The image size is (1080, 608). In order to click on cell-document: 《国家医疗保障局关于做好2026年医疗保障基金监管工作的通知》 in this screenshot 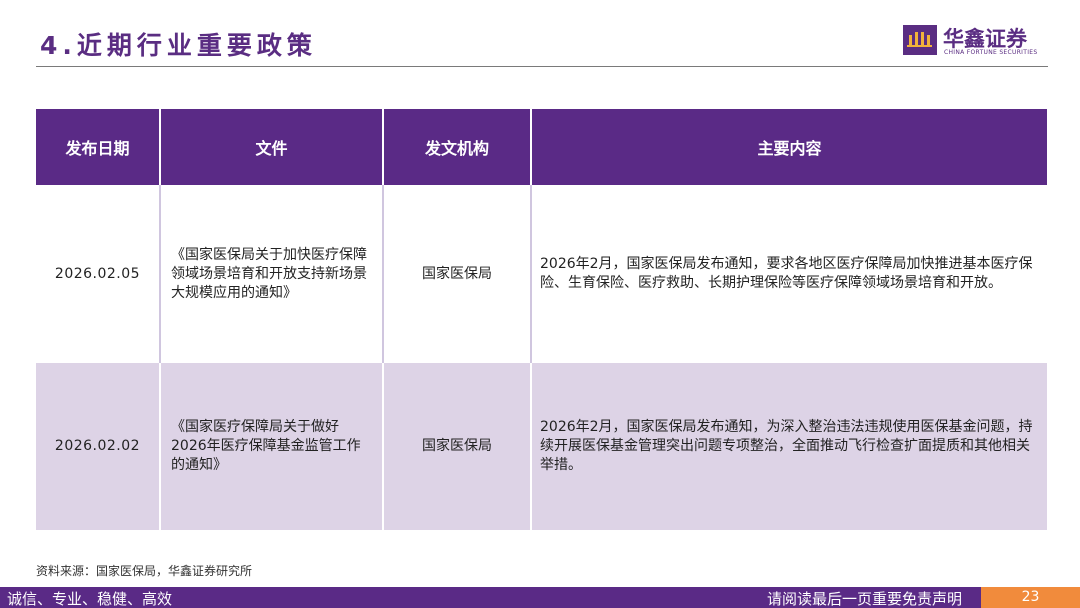, I will do `click(272, 446)`.